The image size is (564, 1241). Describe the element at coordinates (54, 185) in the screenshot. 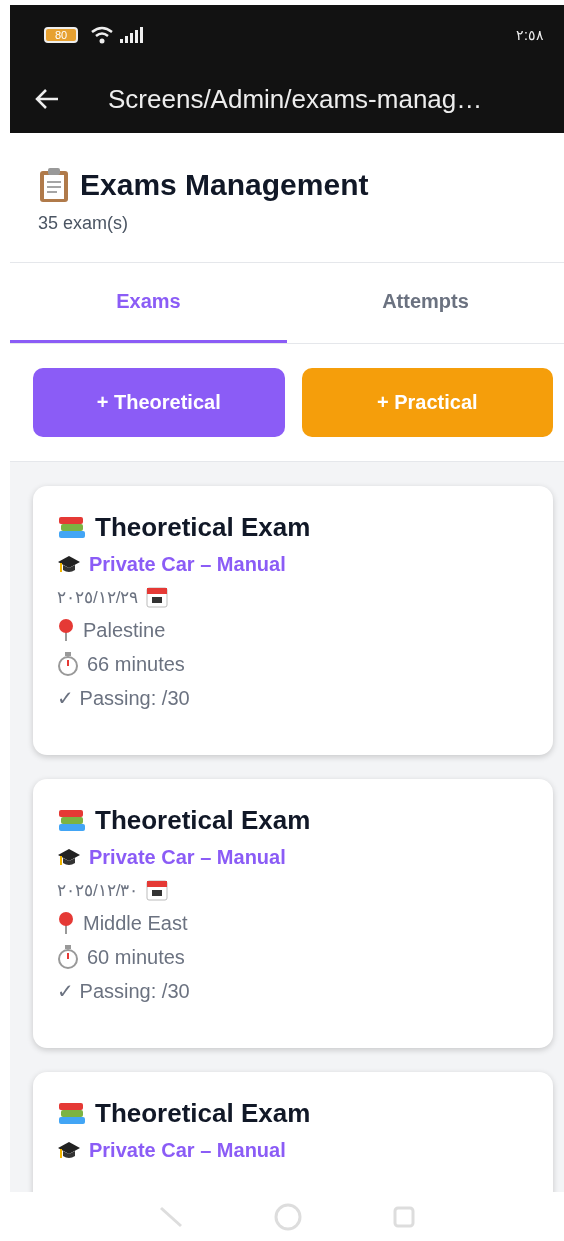

I see `clipboard-icon` at that location.